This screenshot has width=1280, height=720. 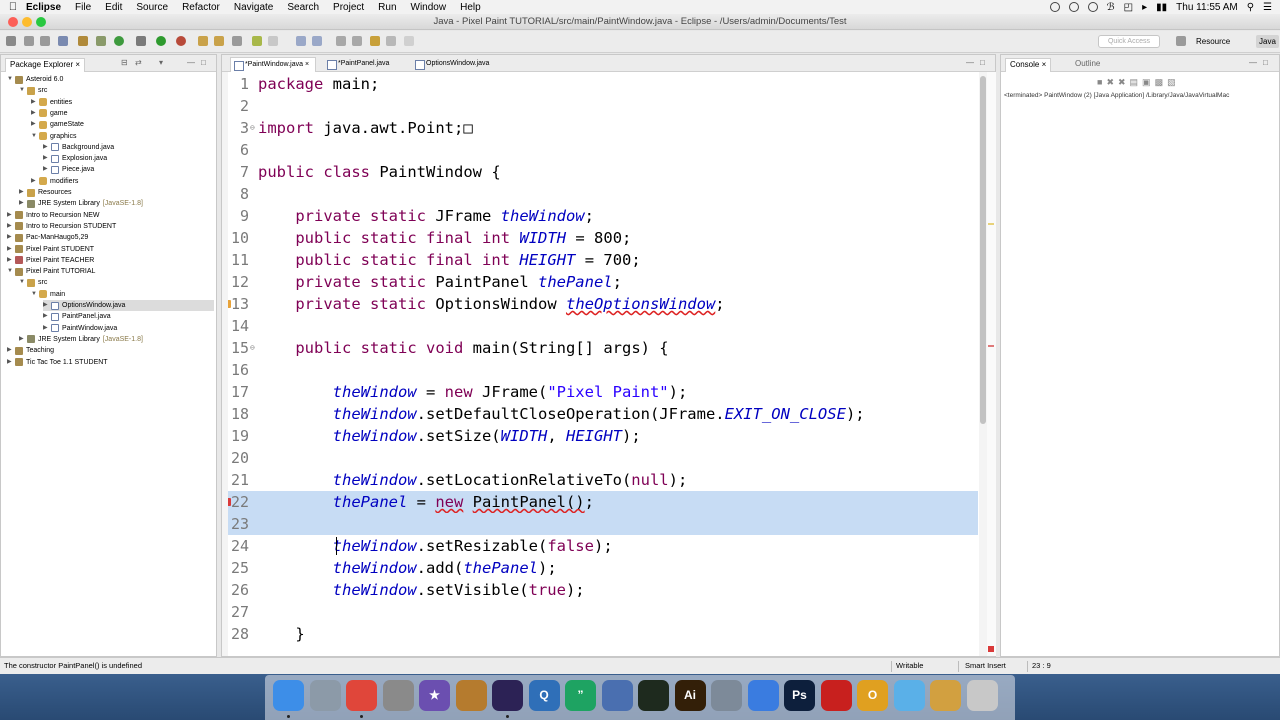 I want to click on tree-item: ▶ Pixel Paint STUDENT, so click(x=110, y=249).